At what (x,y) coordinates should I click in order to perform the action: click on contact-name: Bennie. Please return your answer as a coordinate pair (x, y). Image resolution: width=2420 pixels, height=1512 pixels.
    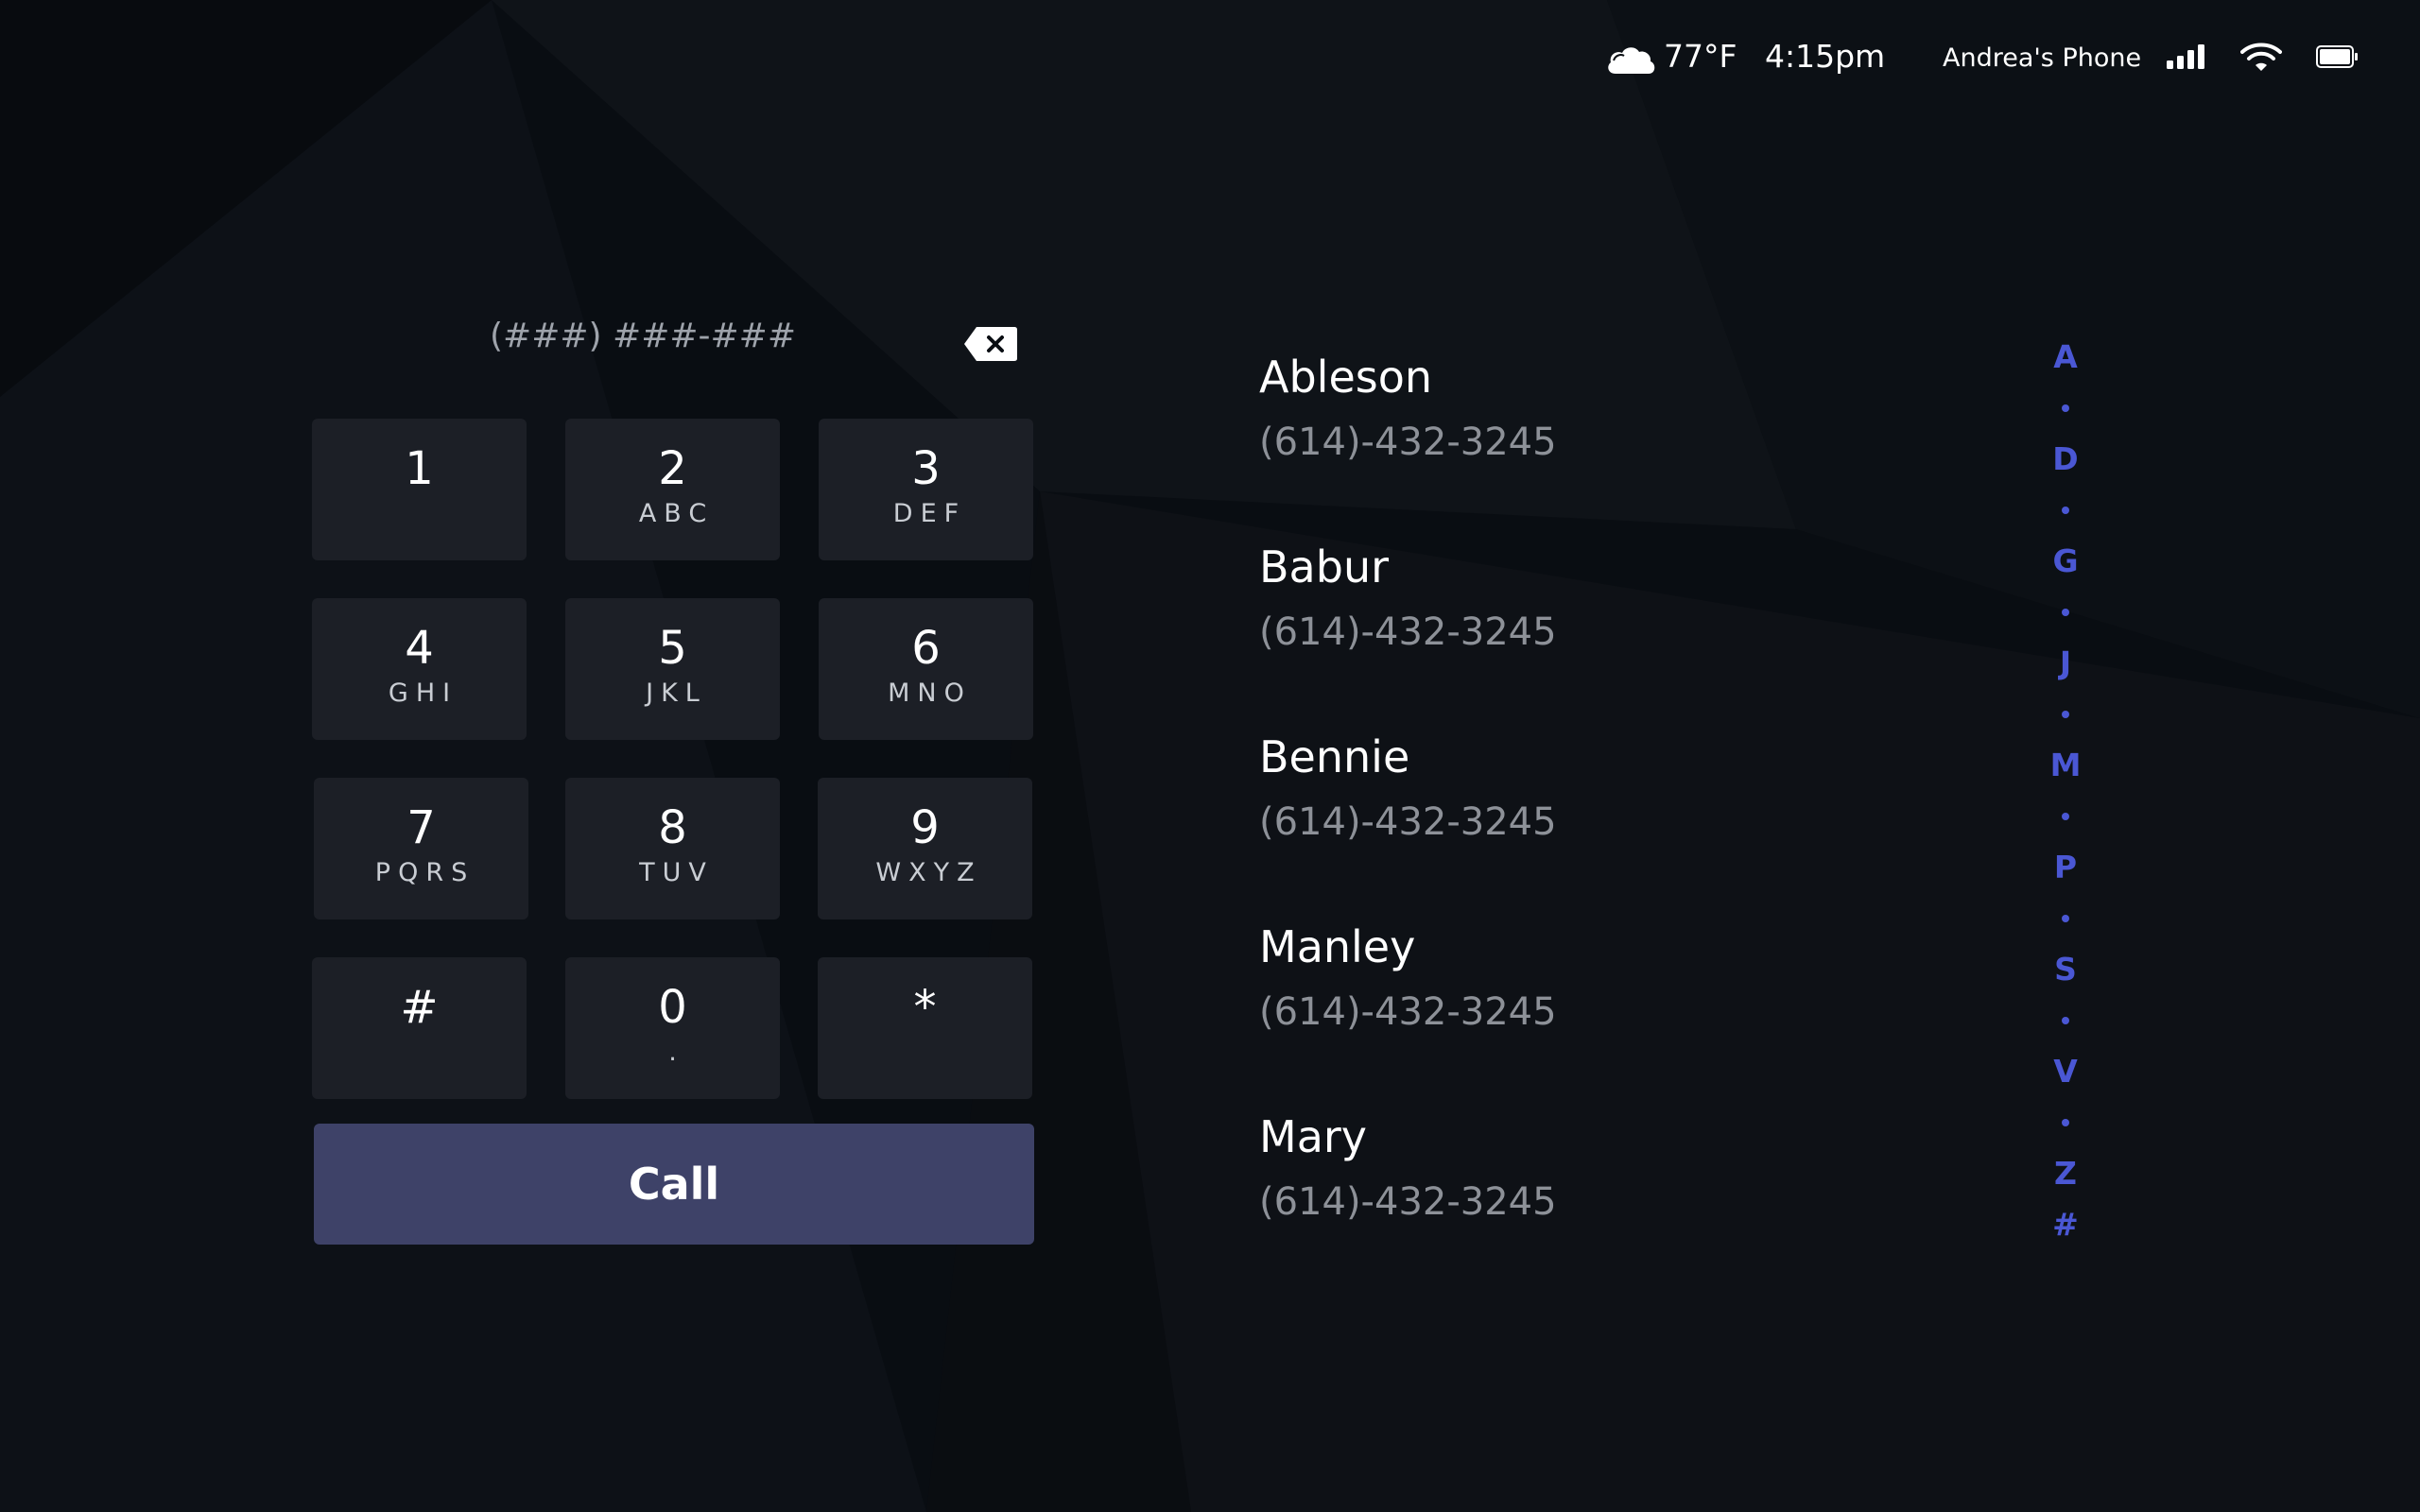
    Looking at the image, I should click on (1334, 756).